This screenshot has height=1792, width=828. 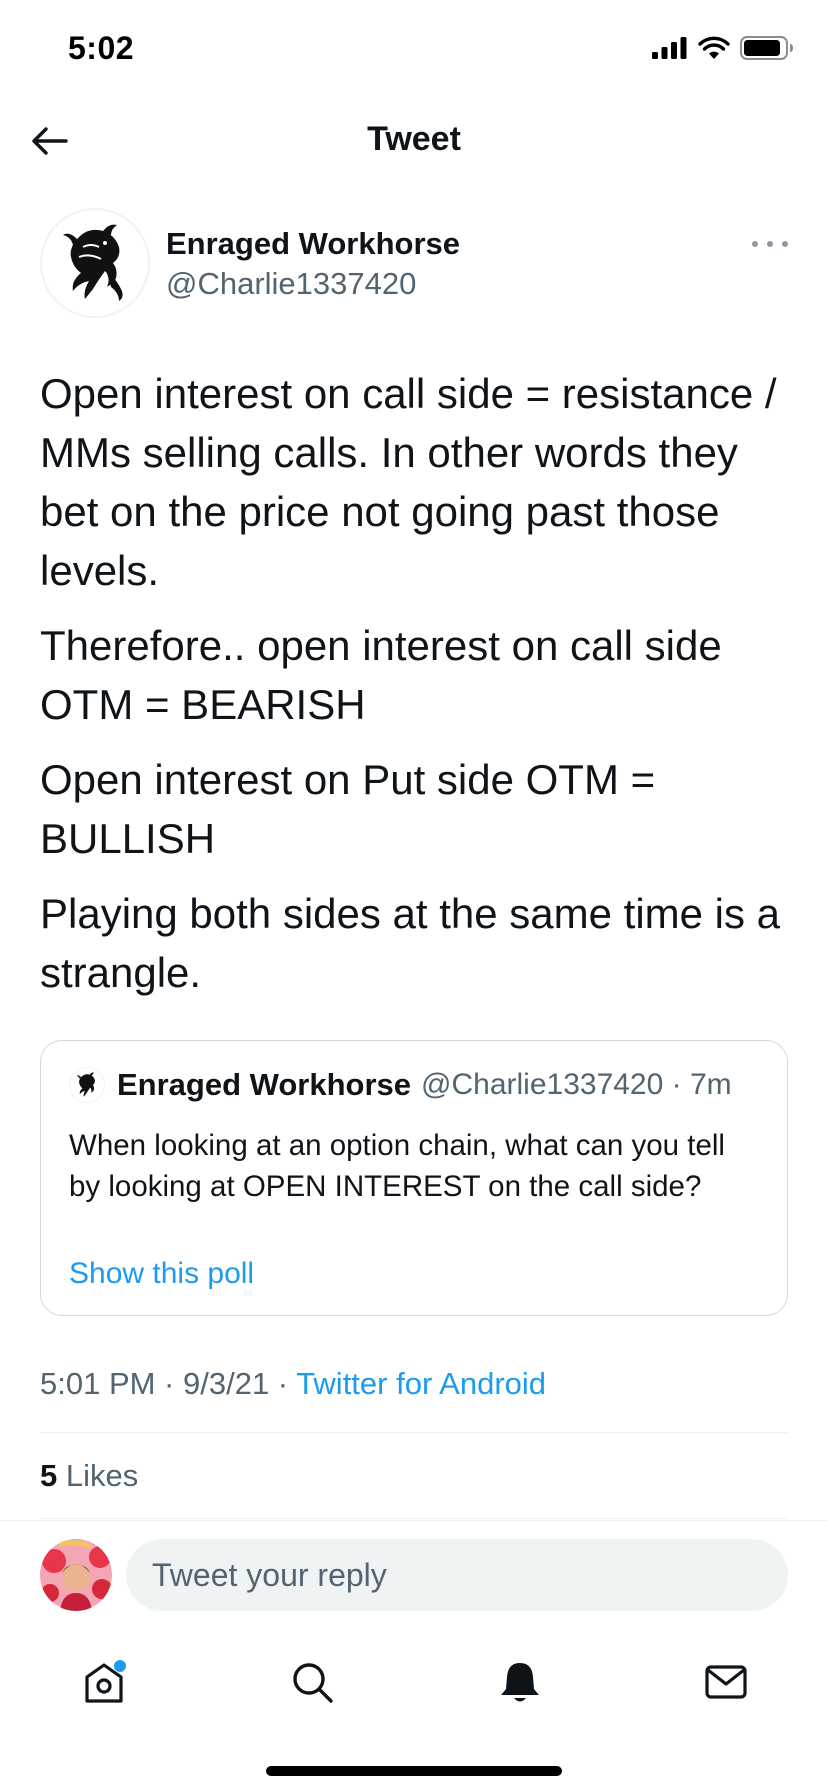 I want to click on page-title: Tweet, so click(x=414, y=139).